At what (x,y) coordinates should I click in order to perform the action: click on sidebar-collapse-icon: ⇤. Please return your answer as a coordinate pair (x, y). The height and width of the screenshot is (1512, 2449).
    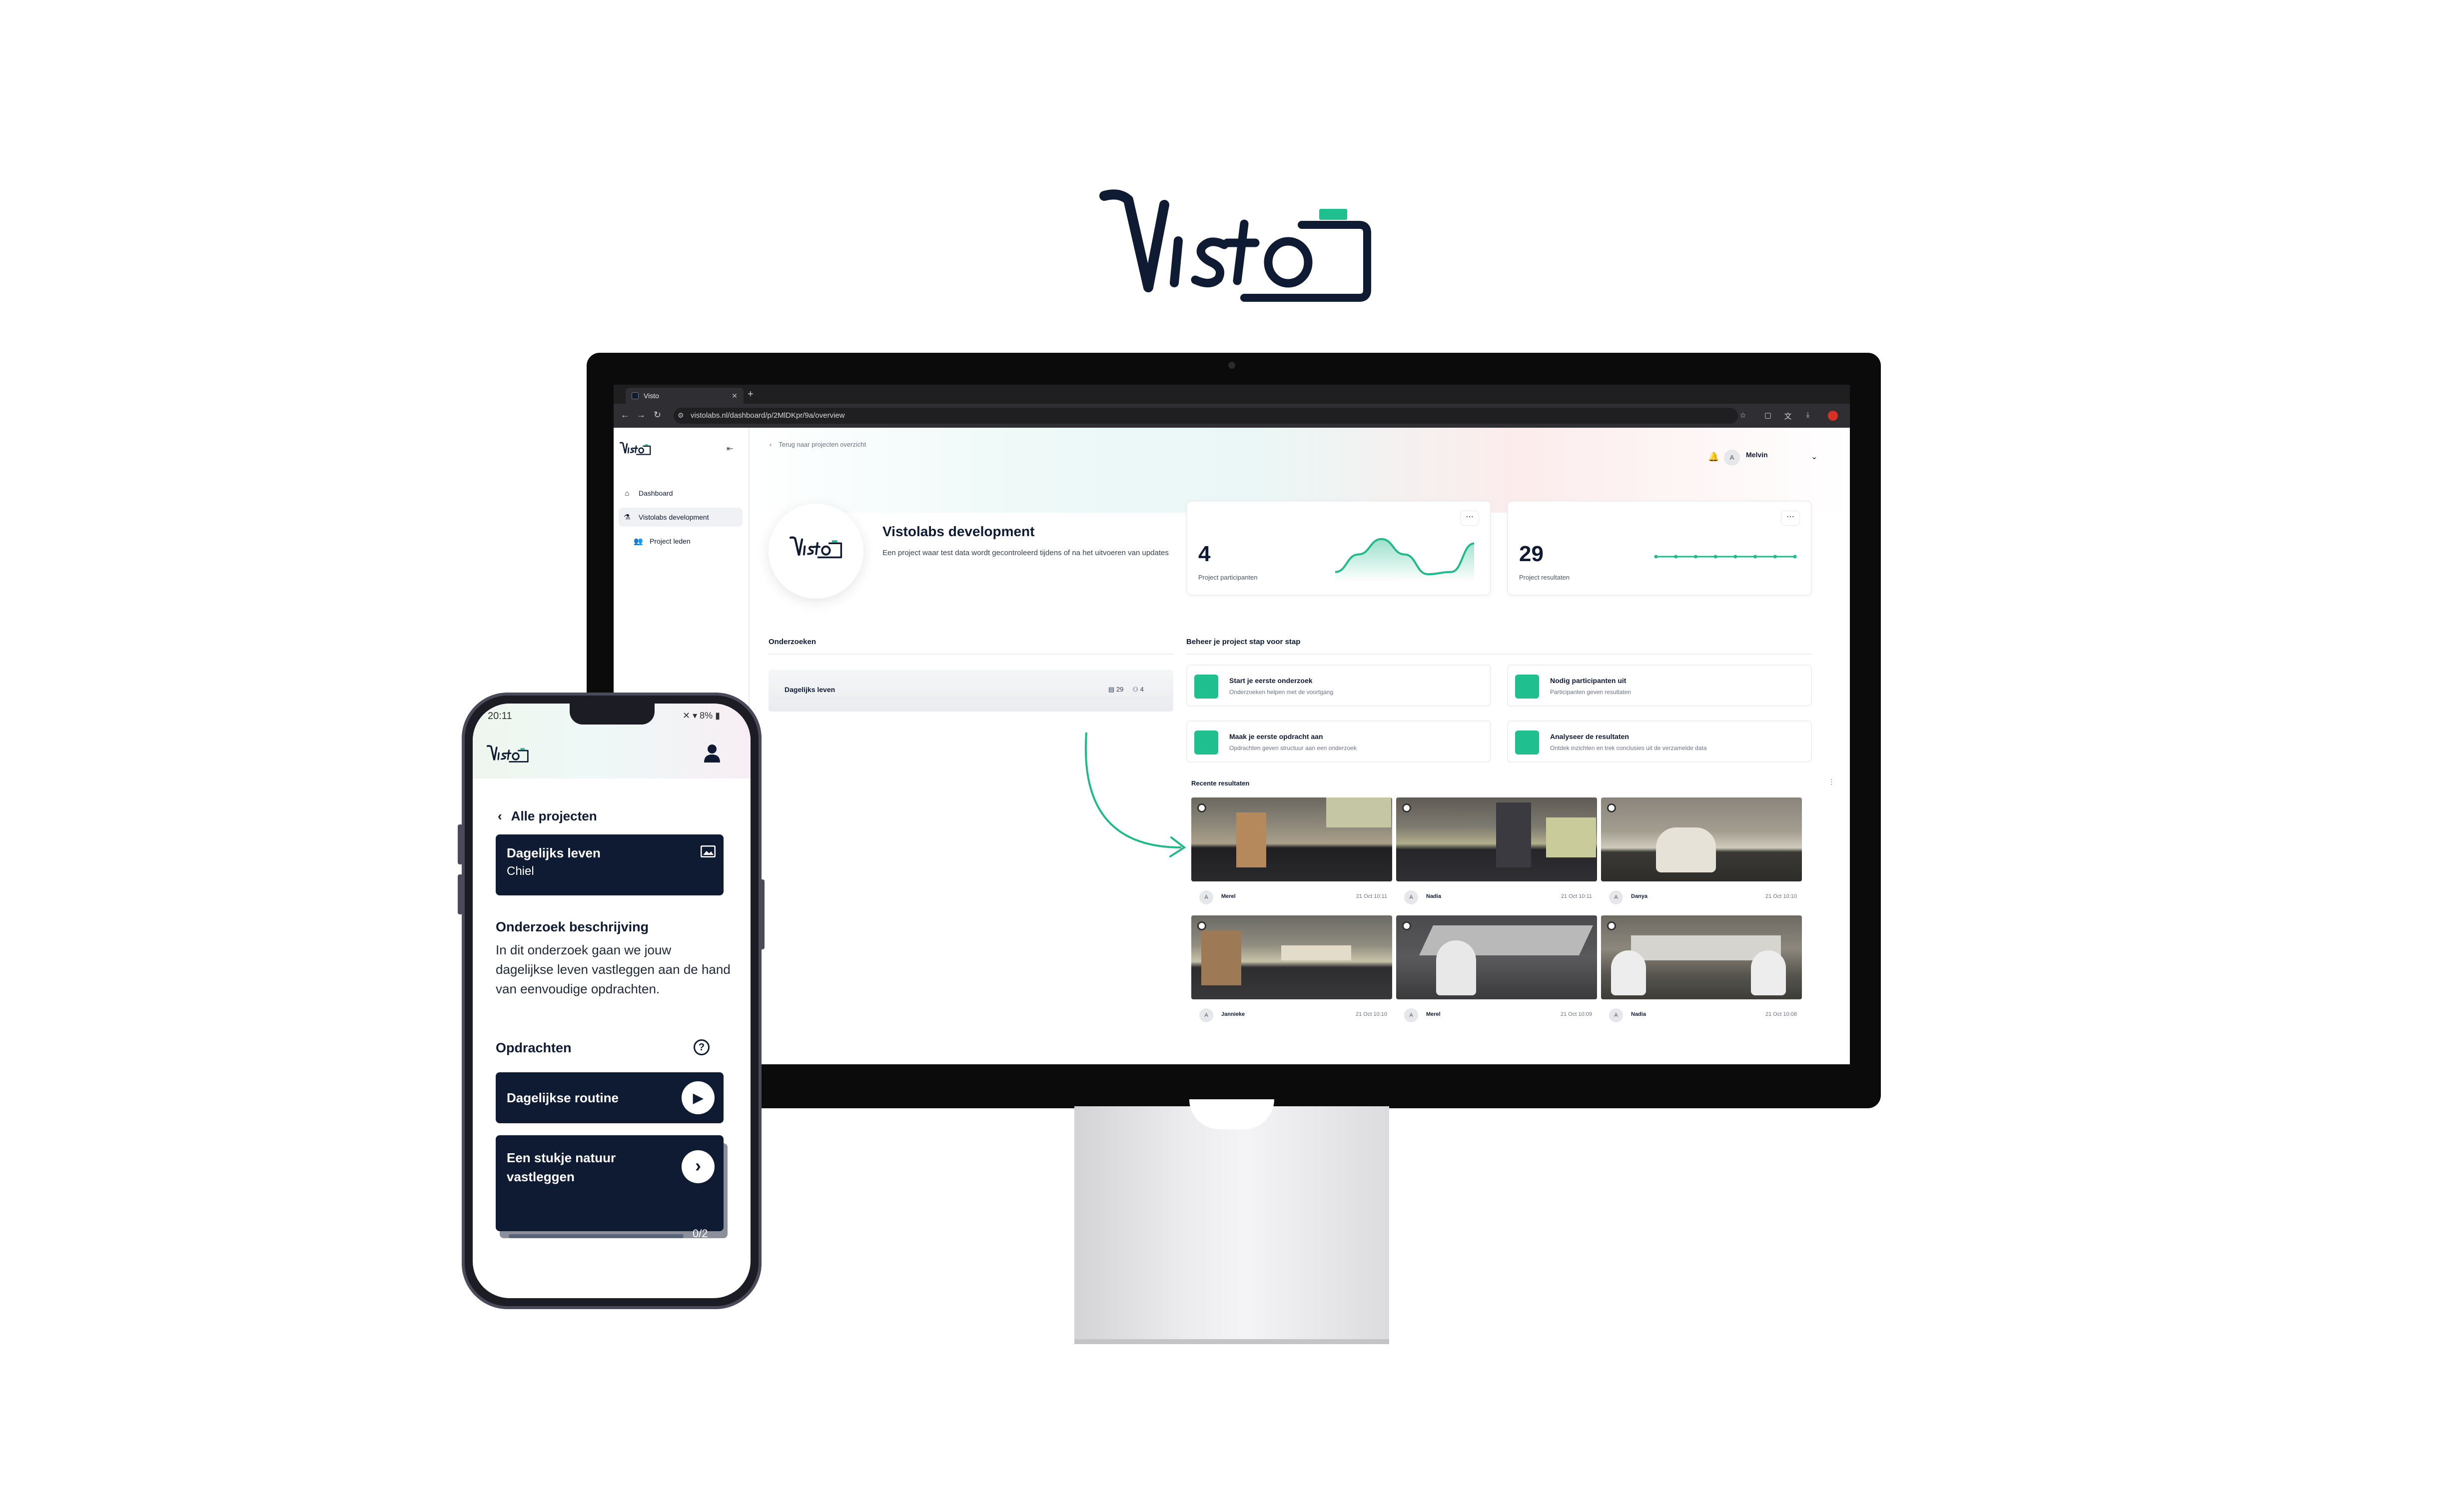
    Looking at the image, I should click on (730, 449).